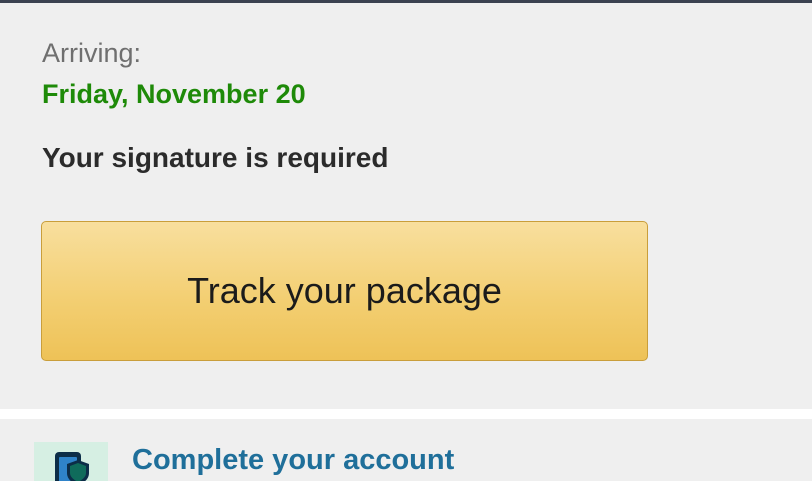 Image resolution: width=812 pixels, height=481 pixels. Describe the element at coordinates (406, 414) in the screenshot. I see `section-divider` at that location.